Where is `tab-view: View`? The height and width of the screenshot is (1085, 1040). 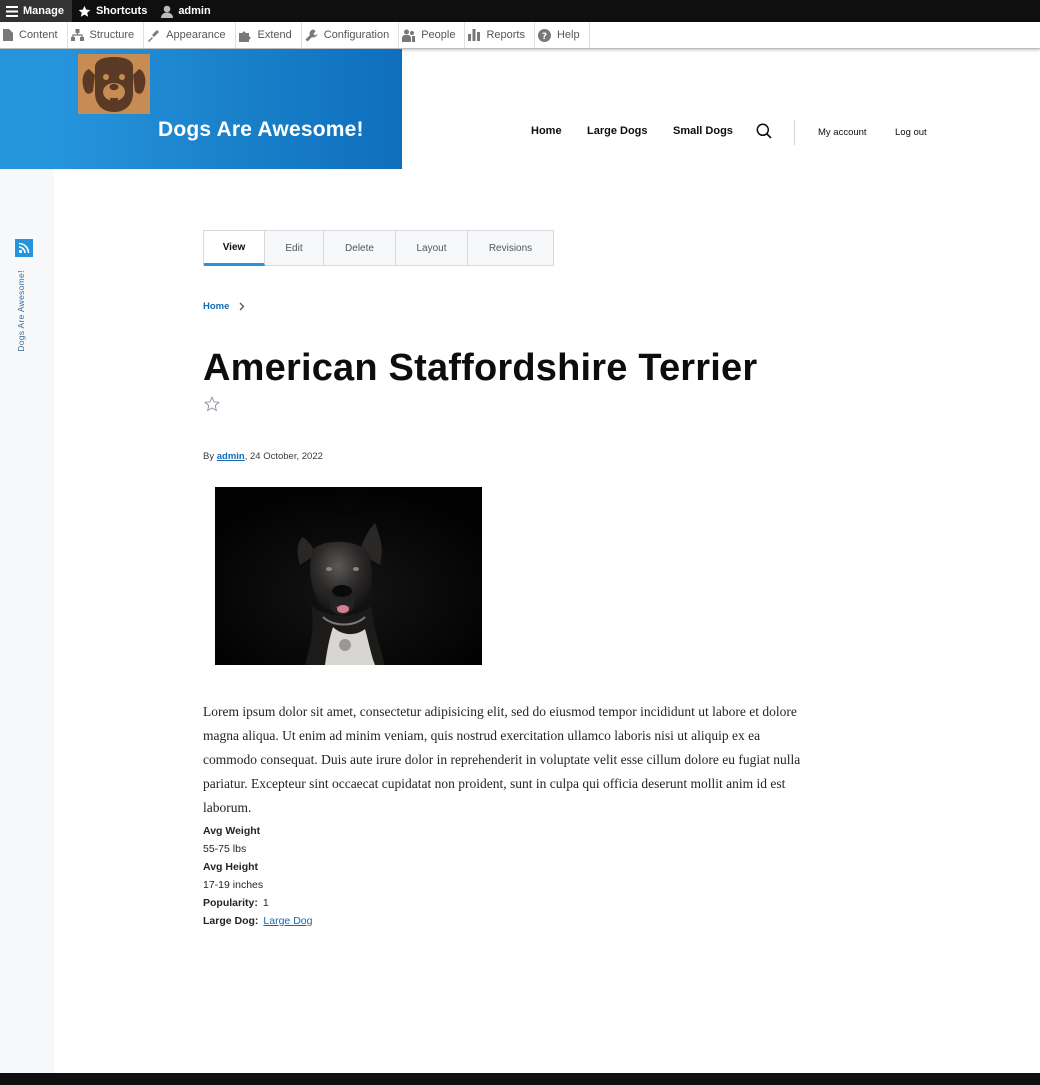 tab-view: View is located at coordinates (234, 248).